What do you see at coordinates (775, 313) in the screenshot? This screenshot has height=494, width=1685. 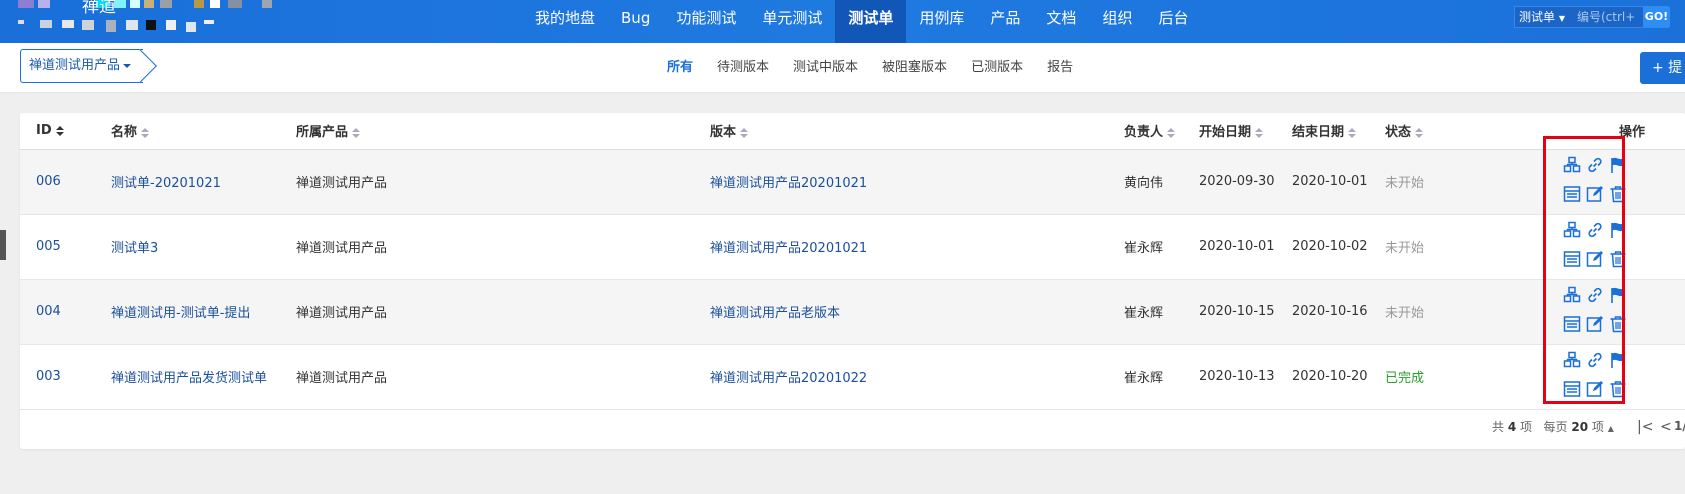 I see `testtask-build: 禅道测试用产品老版本` at bounding box center [775, 313].